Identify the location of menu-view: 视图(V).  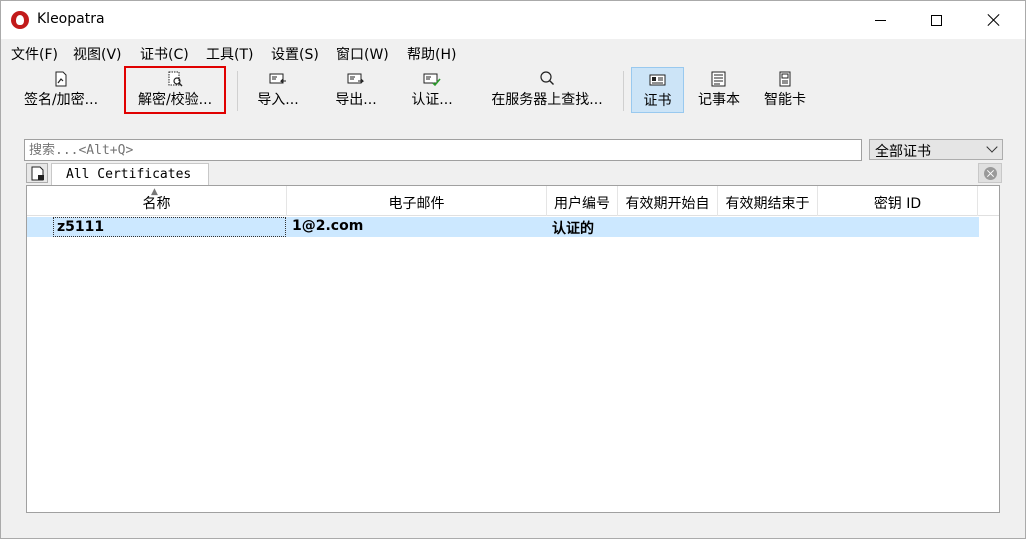
(97, 54).